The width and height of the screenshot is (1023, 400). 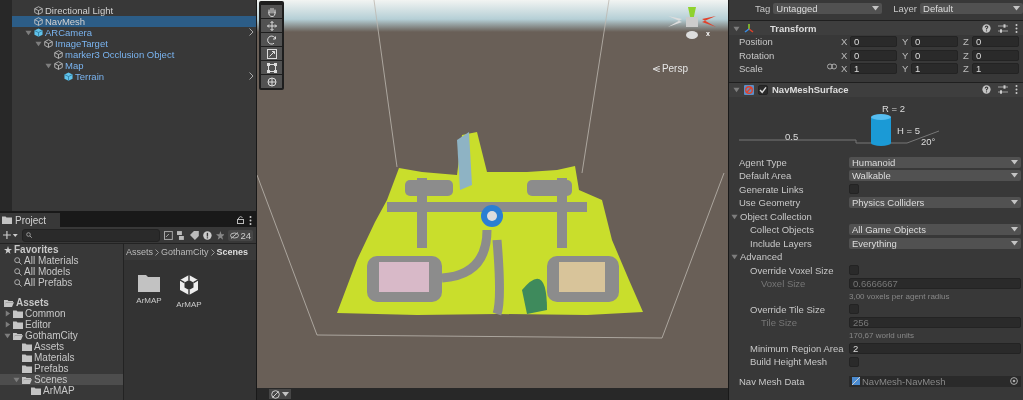 What do you see at coordinates (271, 11) in the screenshot?
I see `hand-tool-button` at bounding box center [271, 11].